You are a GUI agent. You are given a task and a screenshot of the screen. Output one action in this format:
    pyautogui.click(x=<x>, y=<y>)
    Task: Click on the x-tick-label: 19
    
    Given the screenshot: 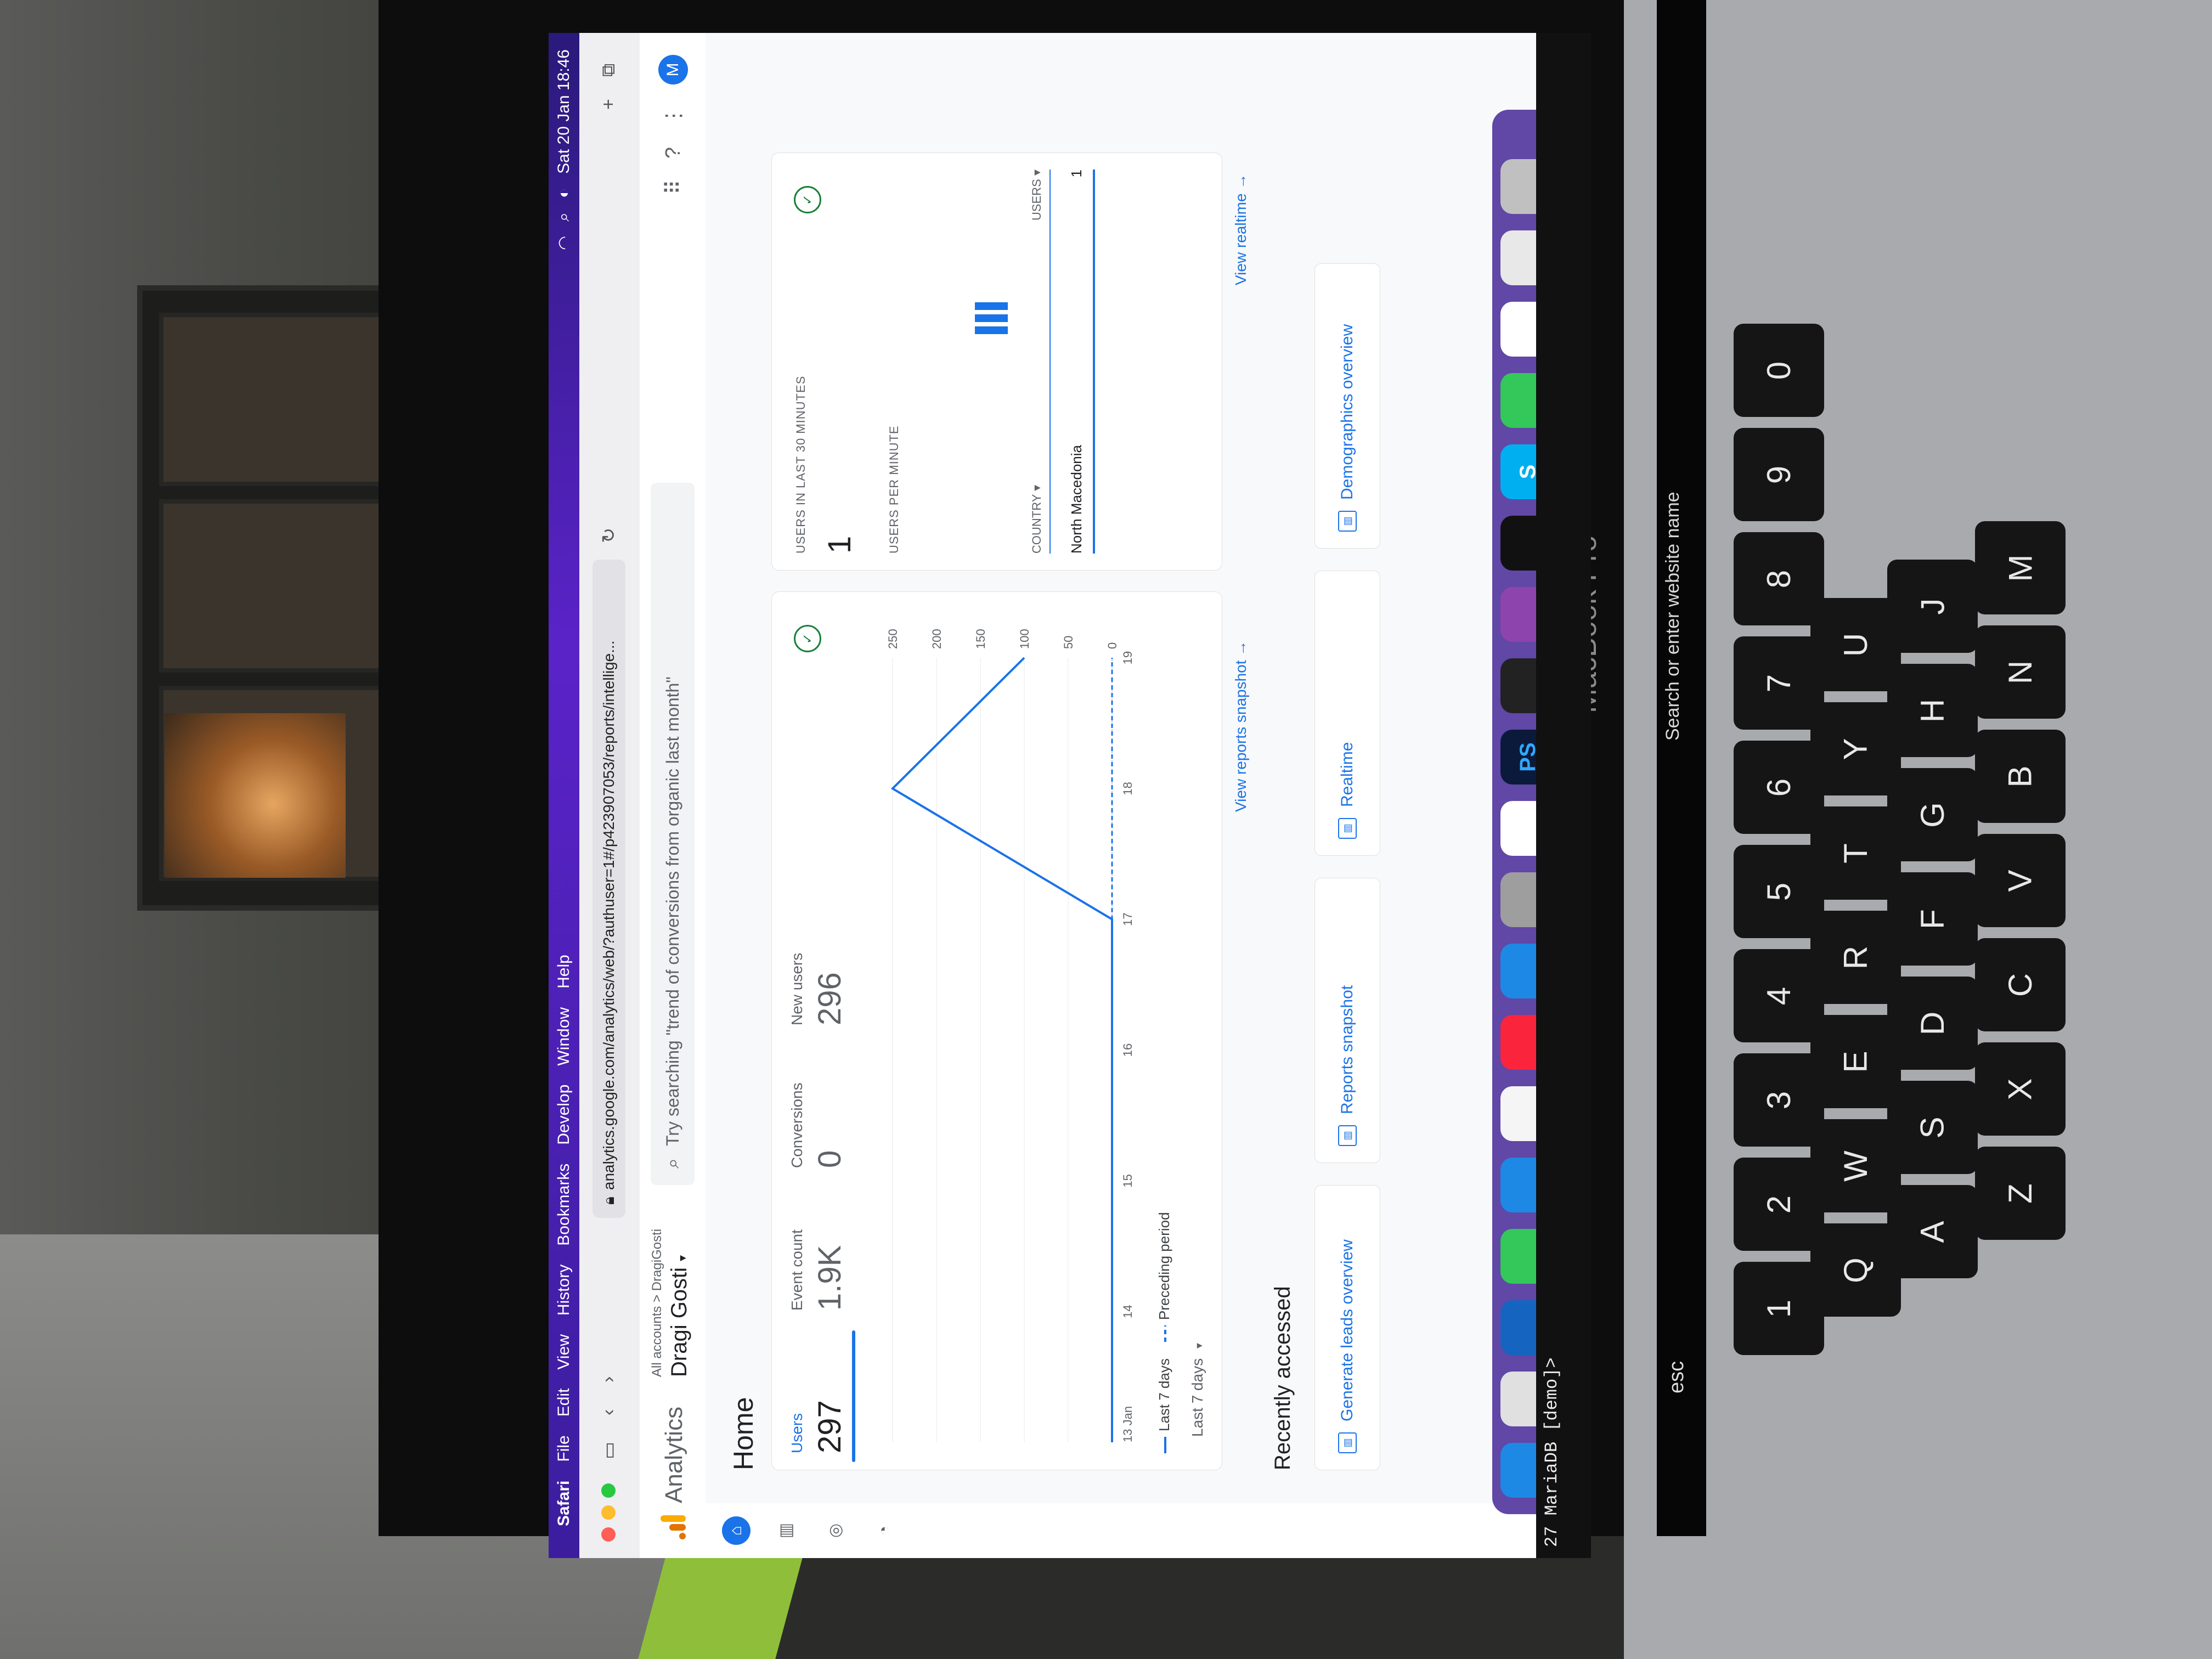 What is the action you would take?
    pyautogui.click(x=1128, y=658)
    